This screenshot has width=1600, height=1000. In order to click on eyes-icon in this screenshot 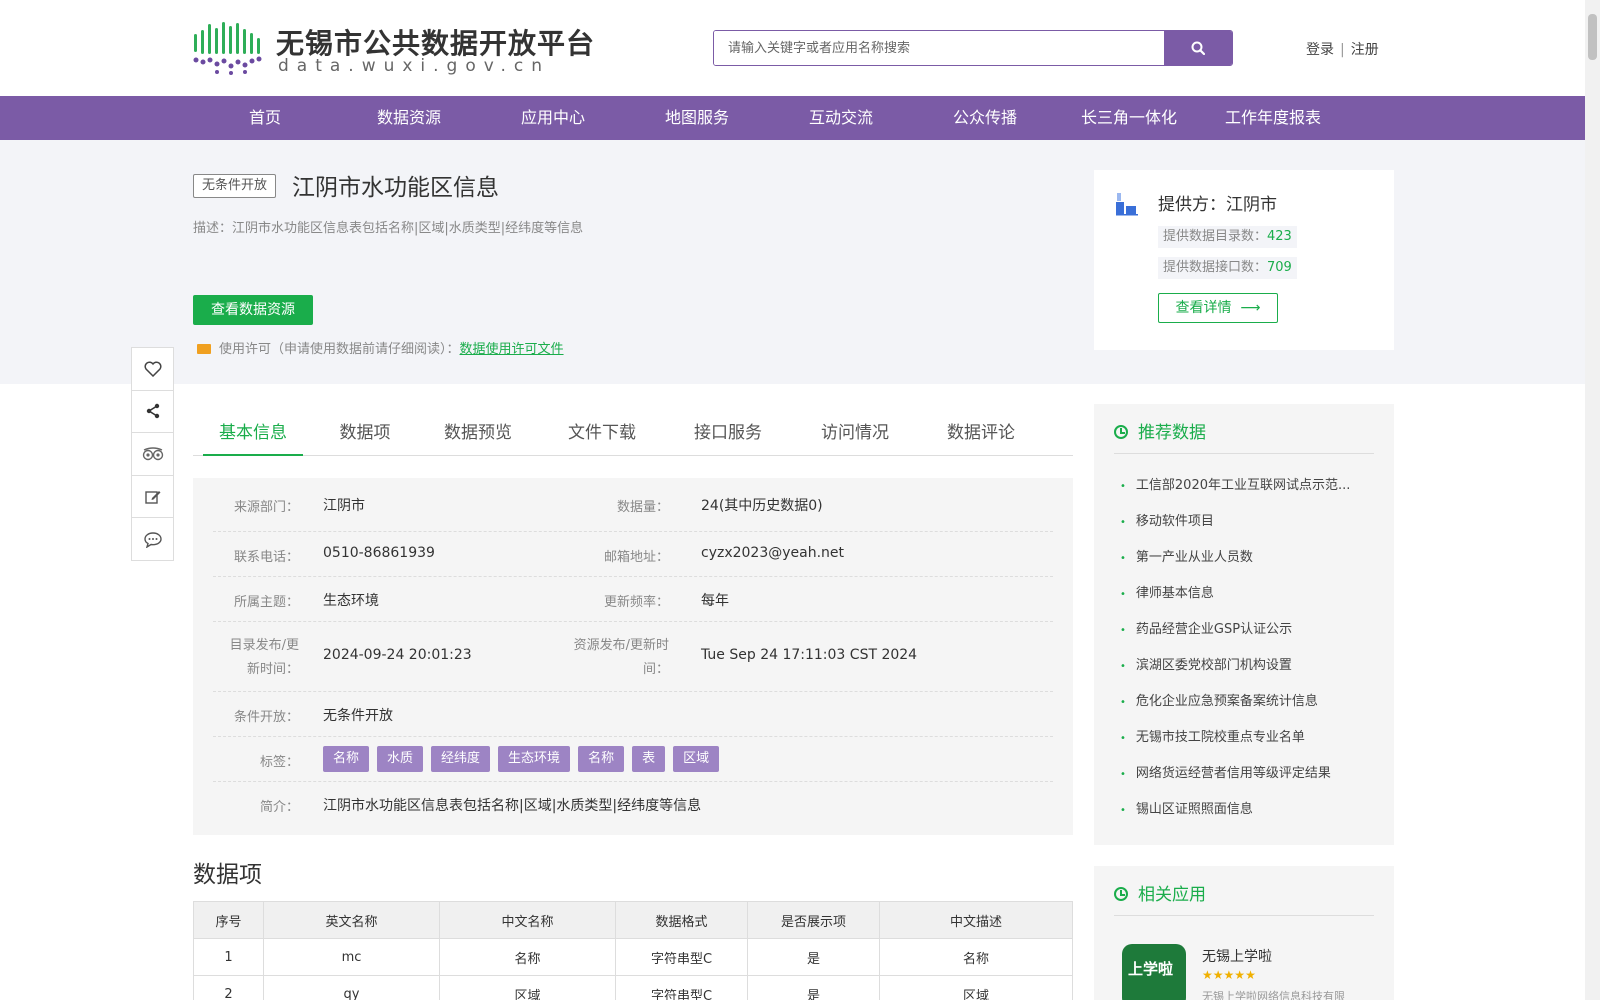, I will do `click(152, 454)`.